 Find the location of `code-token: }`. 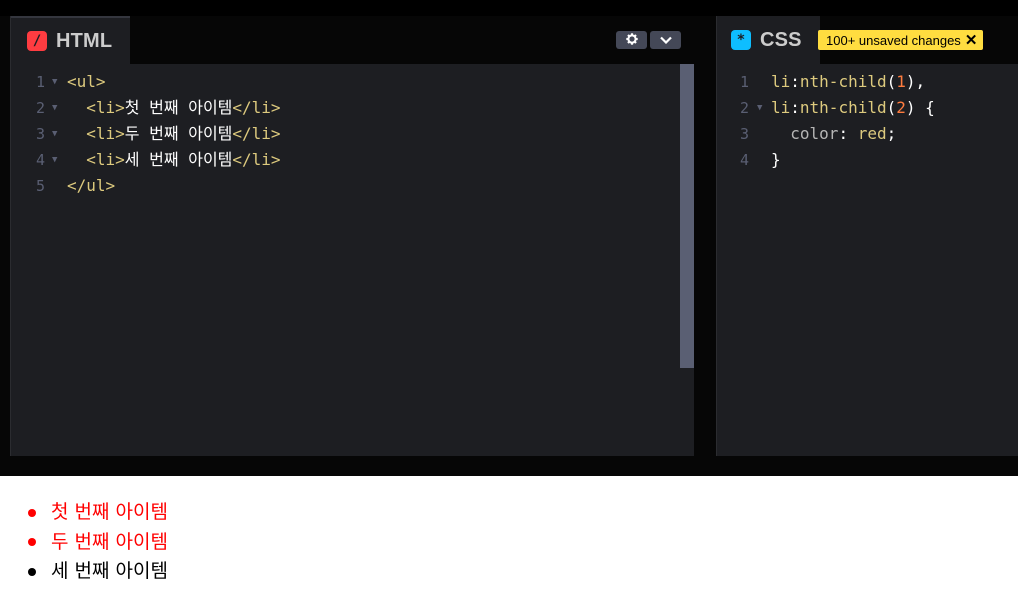

code-token: } is located at coordinates (776, 159).